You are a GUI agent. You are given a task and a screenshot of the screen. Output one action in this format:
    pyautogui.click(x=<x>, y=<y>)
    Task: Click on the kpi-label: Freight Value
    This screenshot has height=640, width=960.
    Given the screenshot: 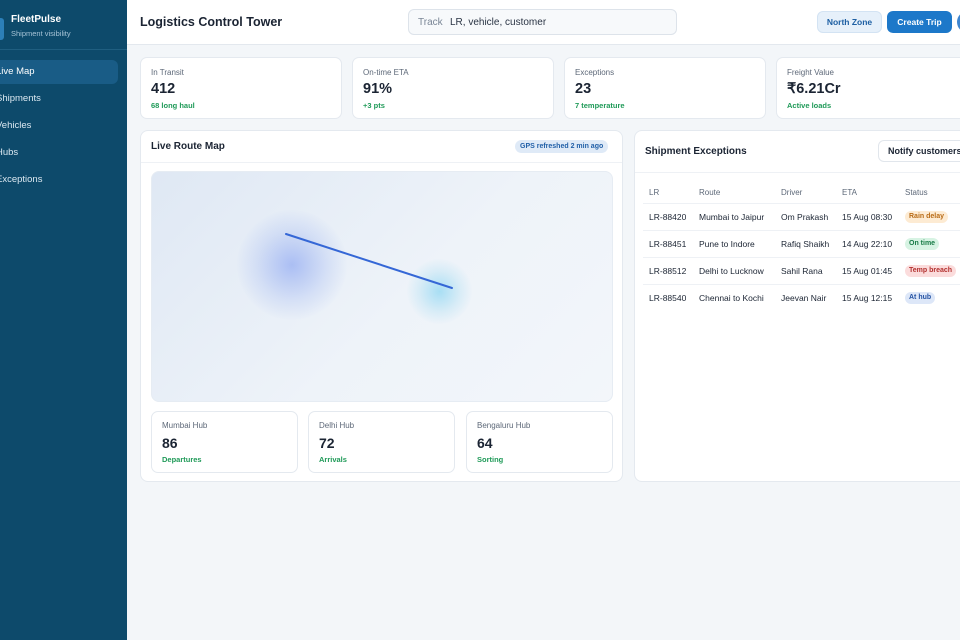 What is the action you would take?
    pyautogui.click(x=810, y=72)
    